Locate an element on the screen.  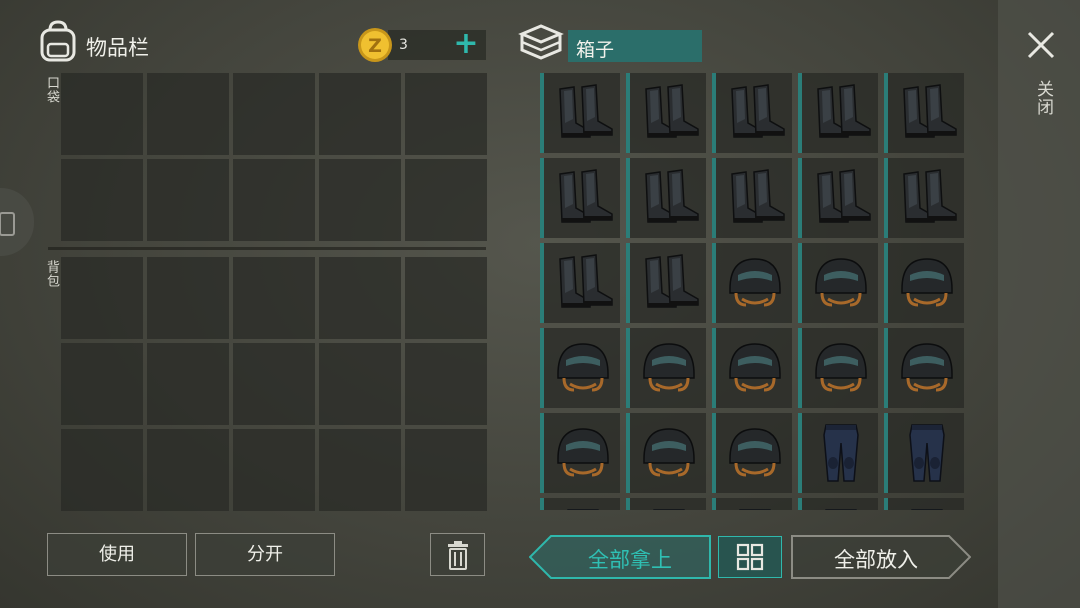
inventory-title: 物品栏 is located at coordinates (117, 48).